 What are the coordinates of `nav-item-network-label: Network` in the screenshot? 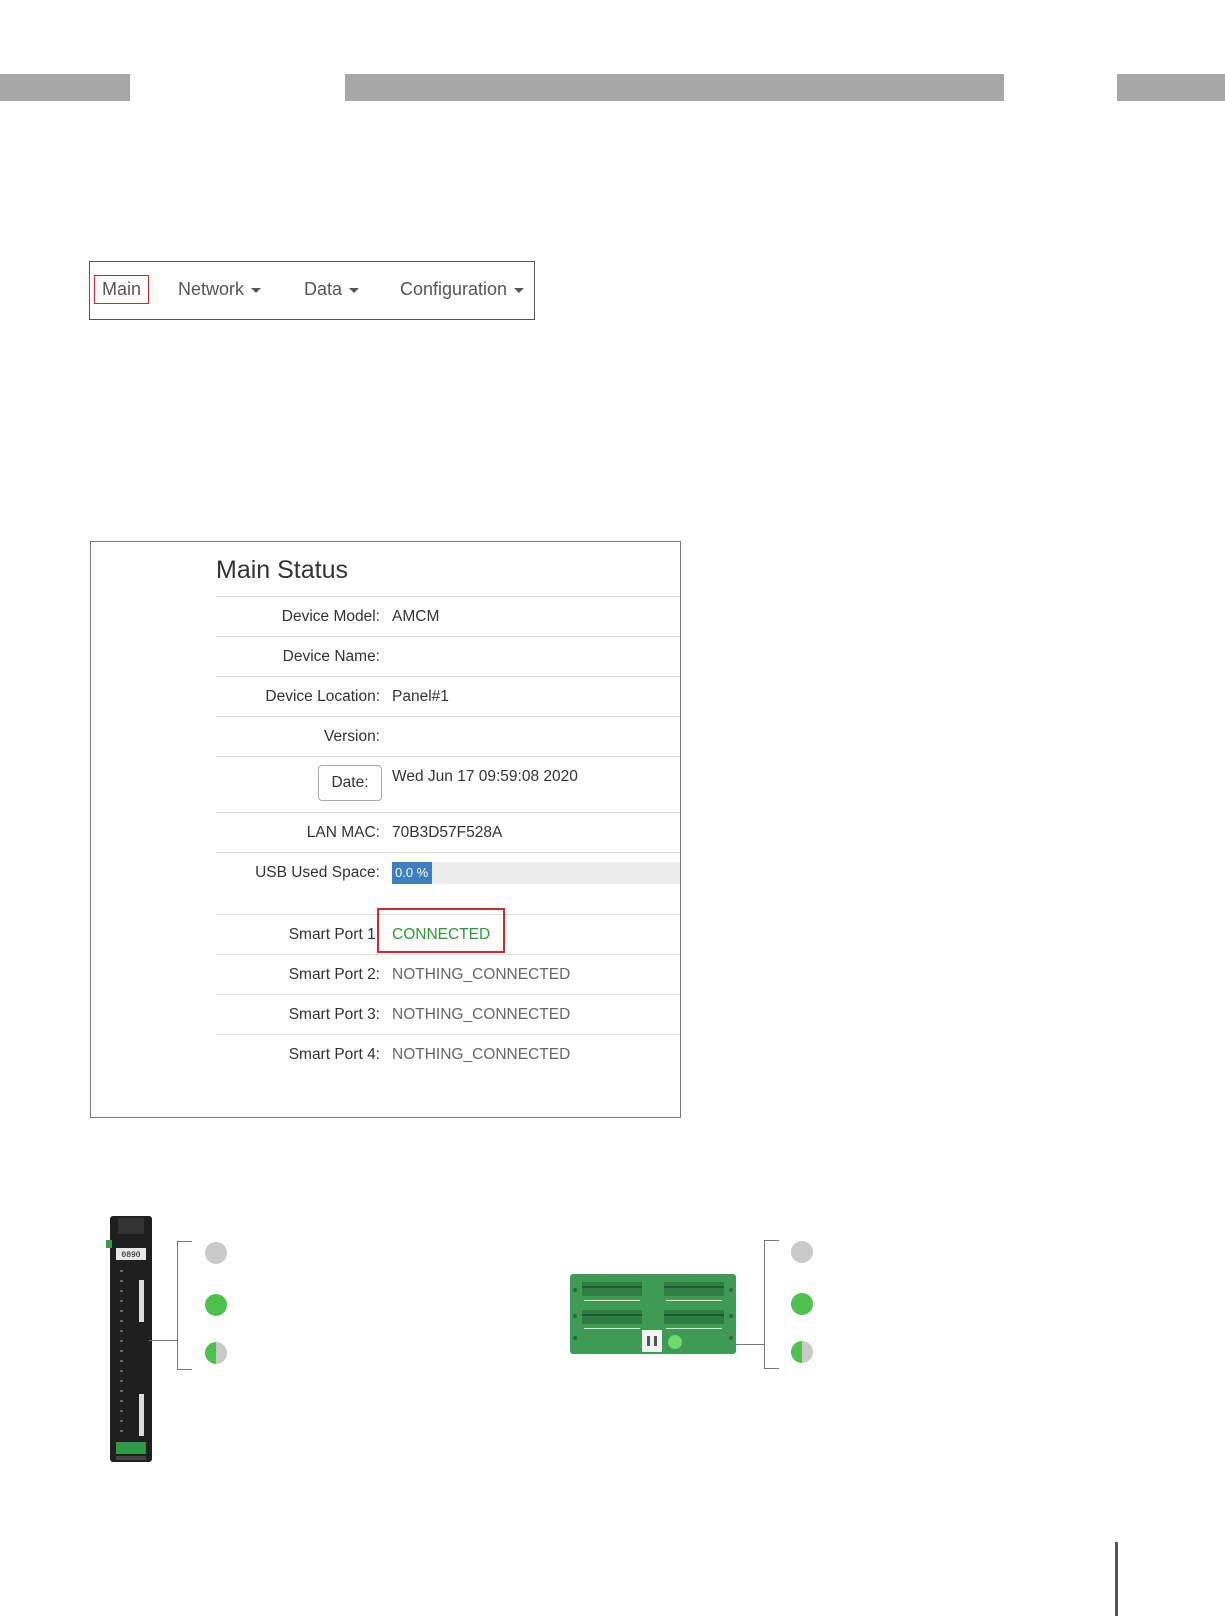 It's located at (211, 289).